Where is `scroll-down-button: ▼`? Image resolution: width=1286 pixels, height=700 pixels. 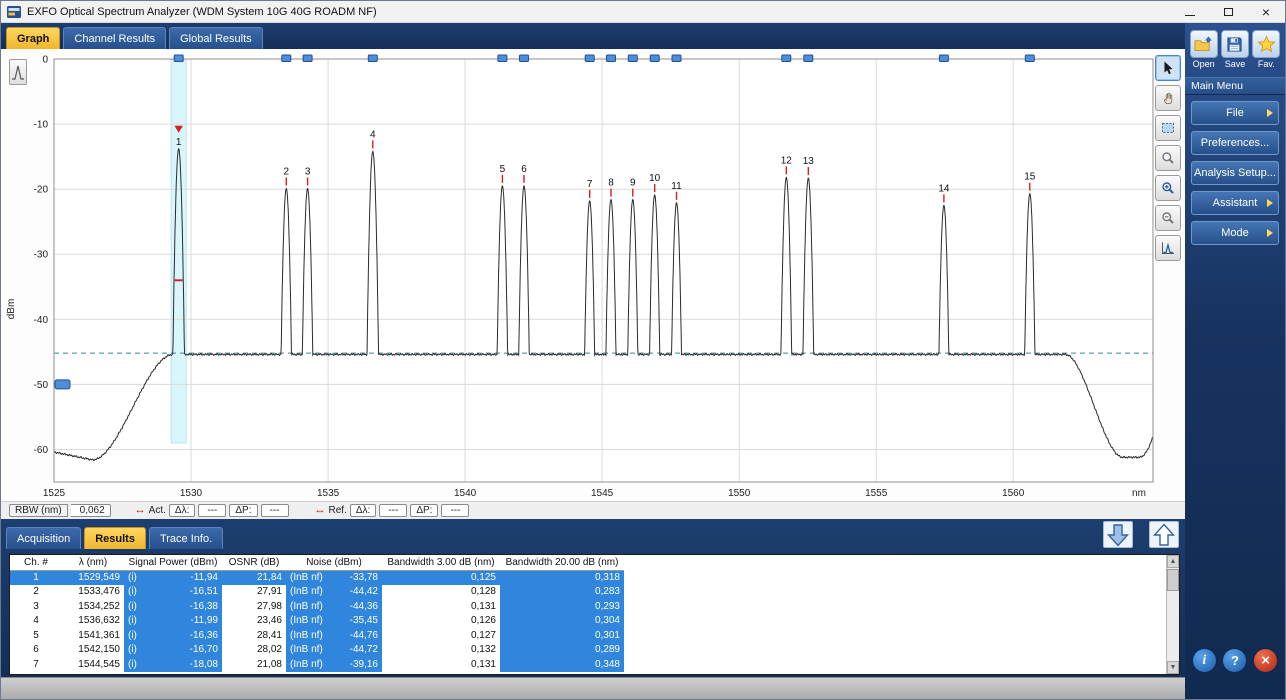 scroll-down-button: ▼ is located at coordinates (1173, 667).